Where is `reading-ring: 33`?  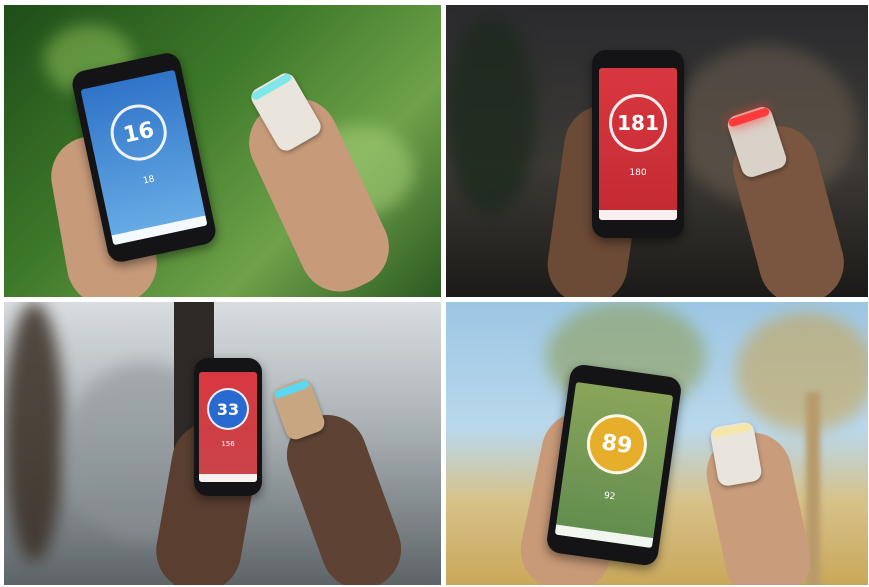
reading-ring: 33 is located at coordinates (228, 409).